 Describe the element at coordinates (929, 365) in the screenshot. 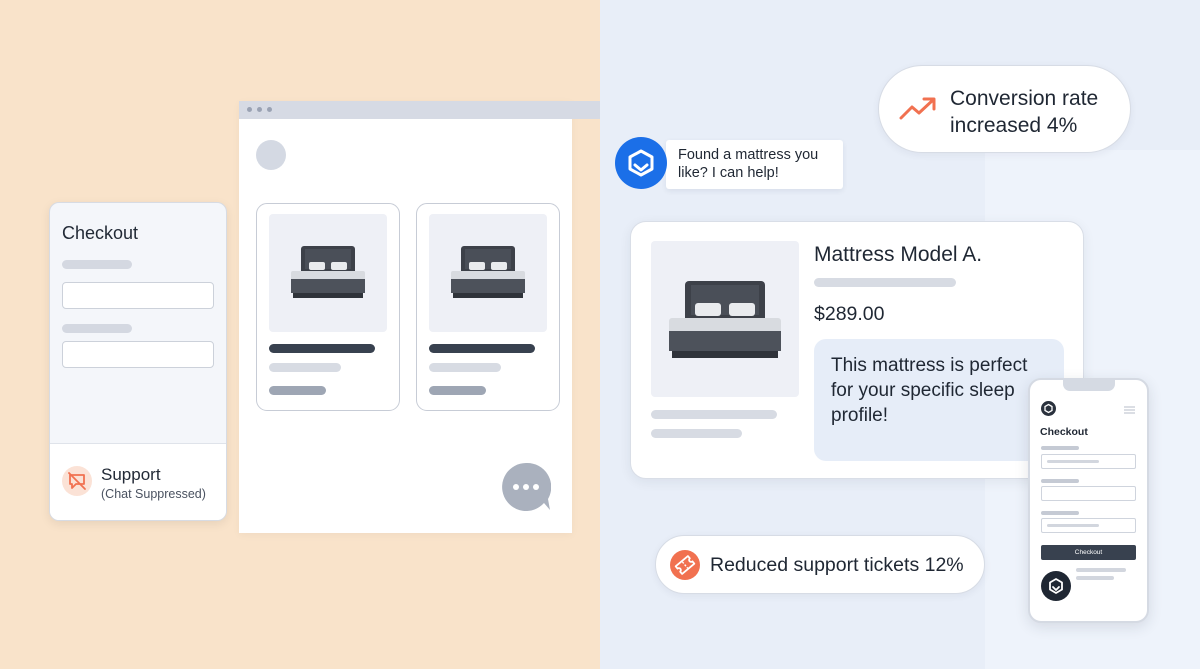

I see `message-line-1: This mattress is perfect` at that location.